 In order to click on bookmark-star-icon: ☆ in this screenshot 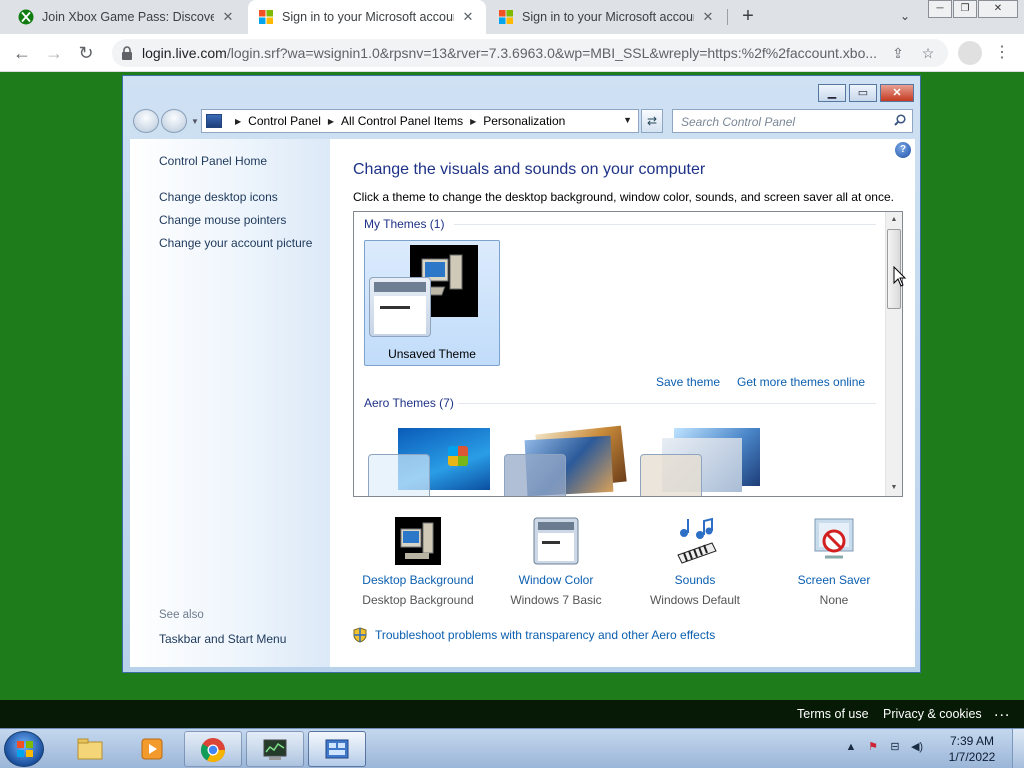, I will do `click(928, 53)`.